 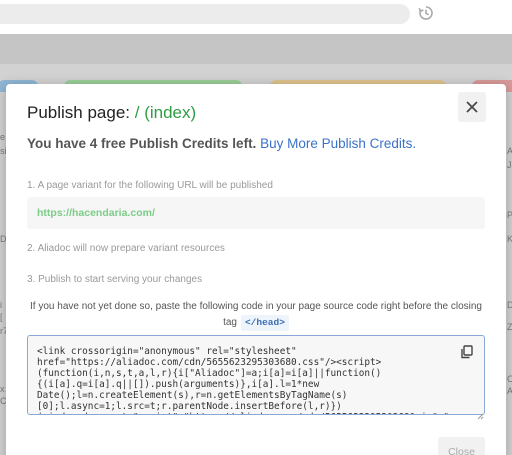 I want to click on dialog-title: Publish page: / (index), so click(x=111, y=113).